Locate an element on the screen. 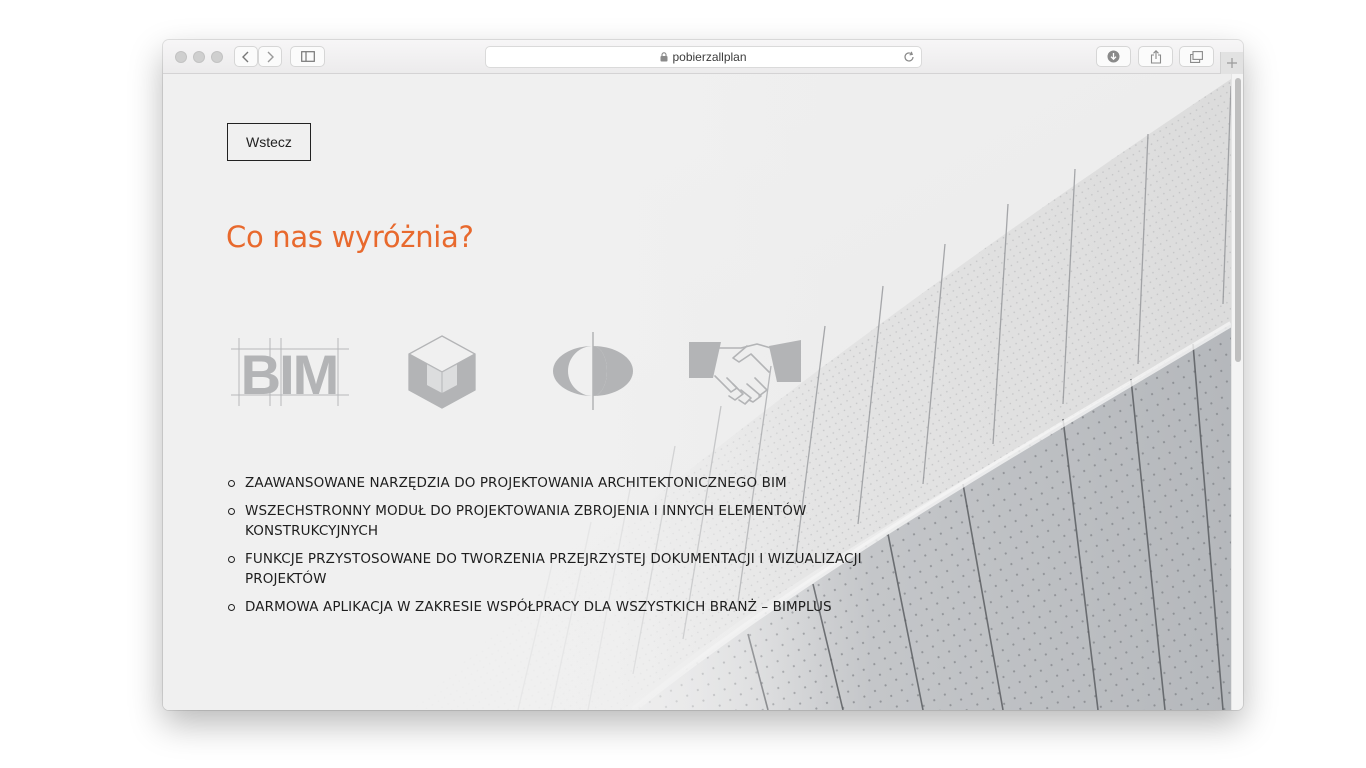 This screenshot has width=1366, height=768. sidebar-icon is located at coordinates (307, 56).